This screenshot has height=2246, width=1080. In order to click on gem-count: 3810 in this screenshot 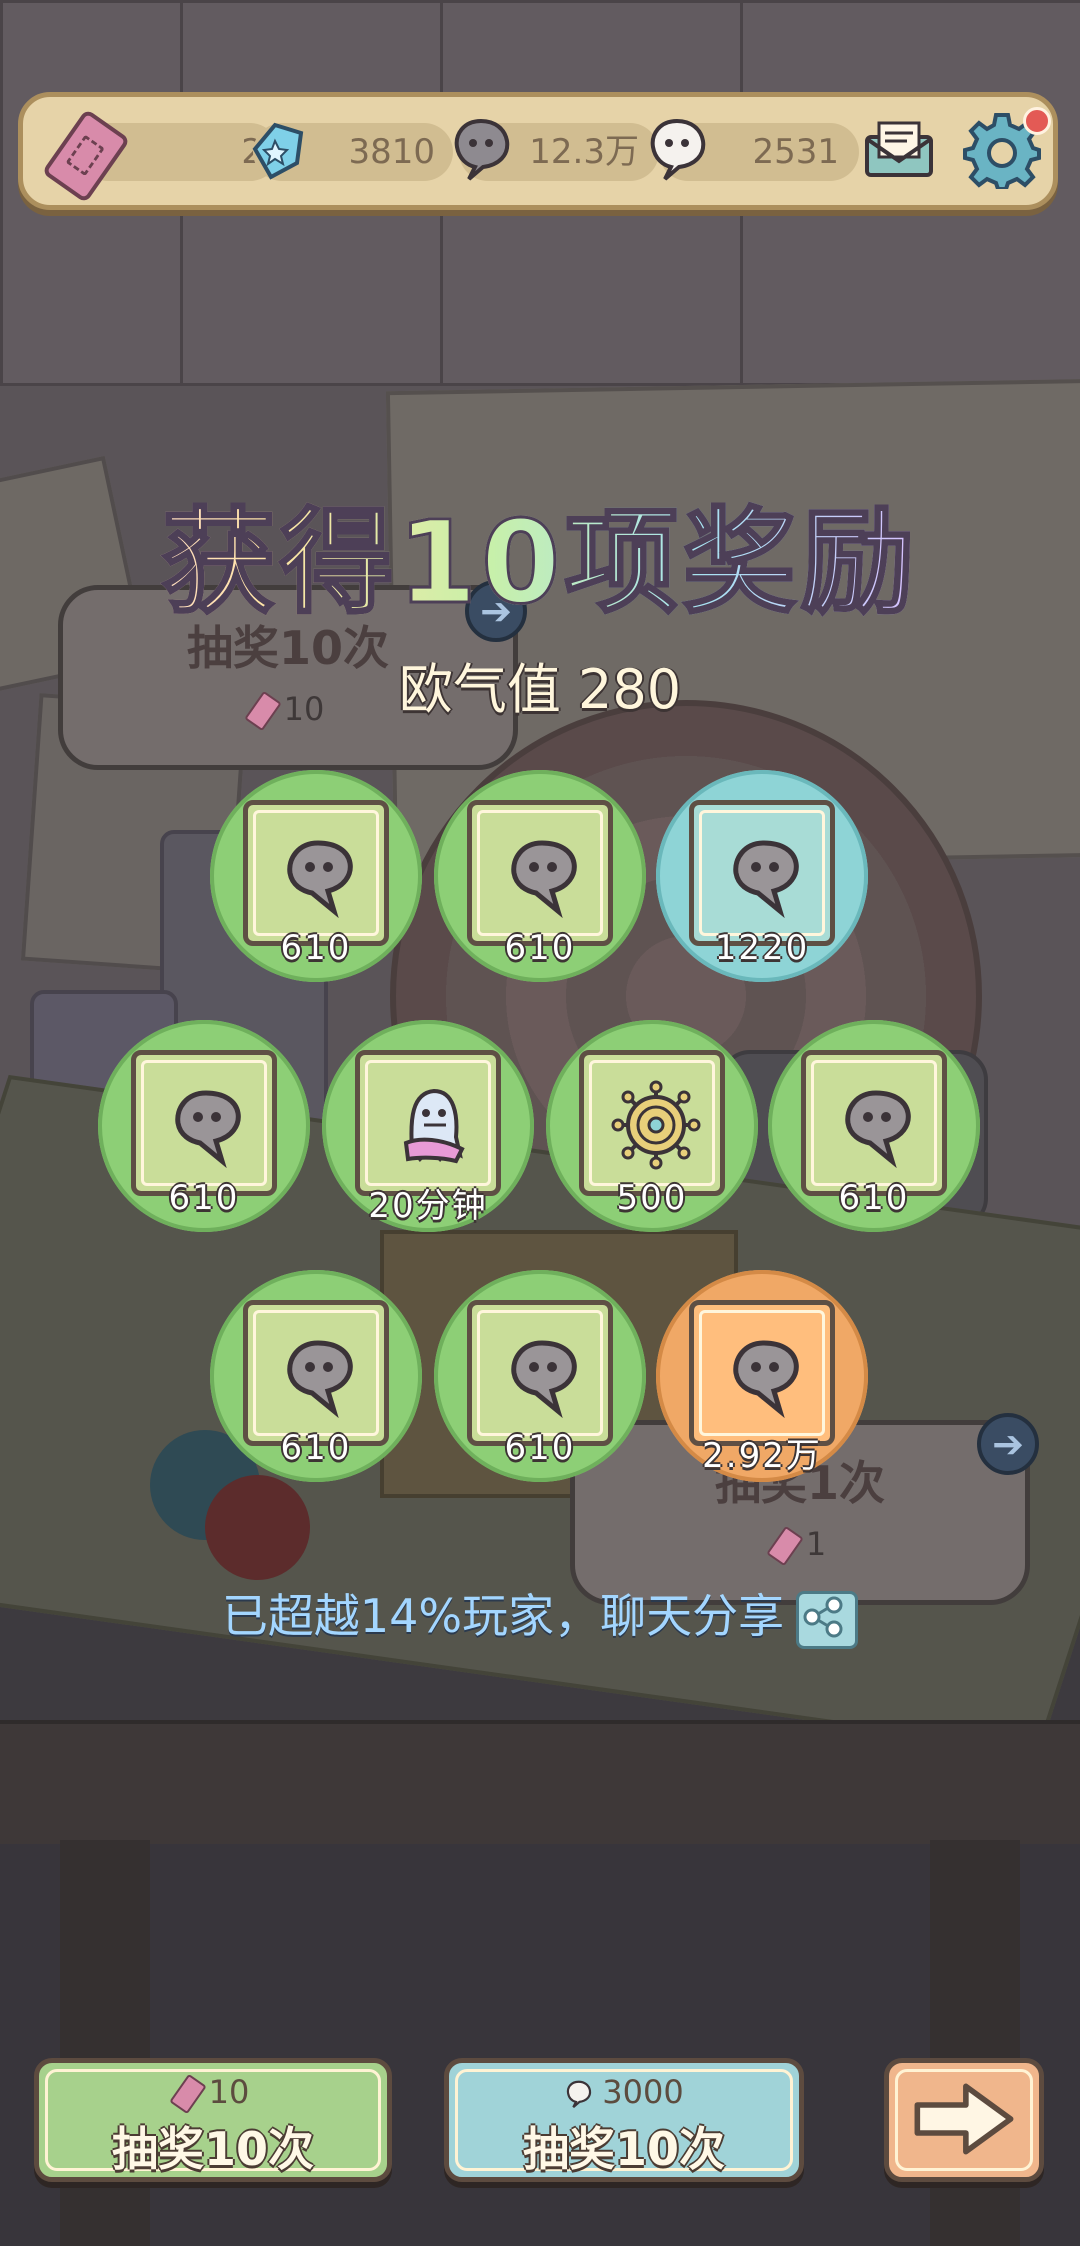, I will do `click(391, 152)`.